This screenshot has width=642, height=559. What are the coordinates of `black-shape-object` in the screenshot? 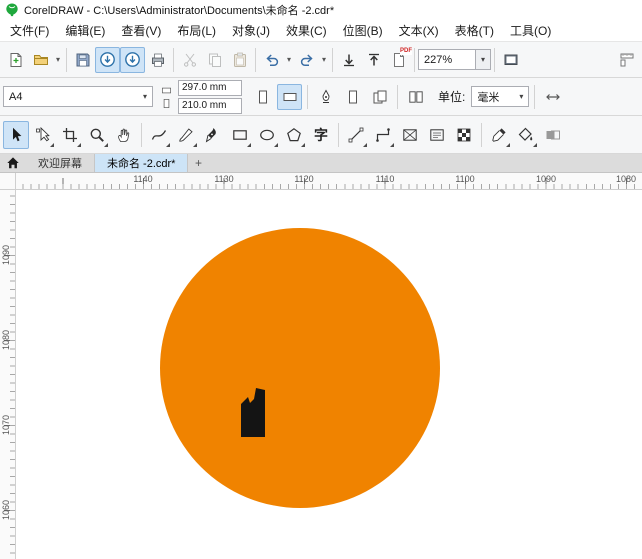 It's located at (253, 413).